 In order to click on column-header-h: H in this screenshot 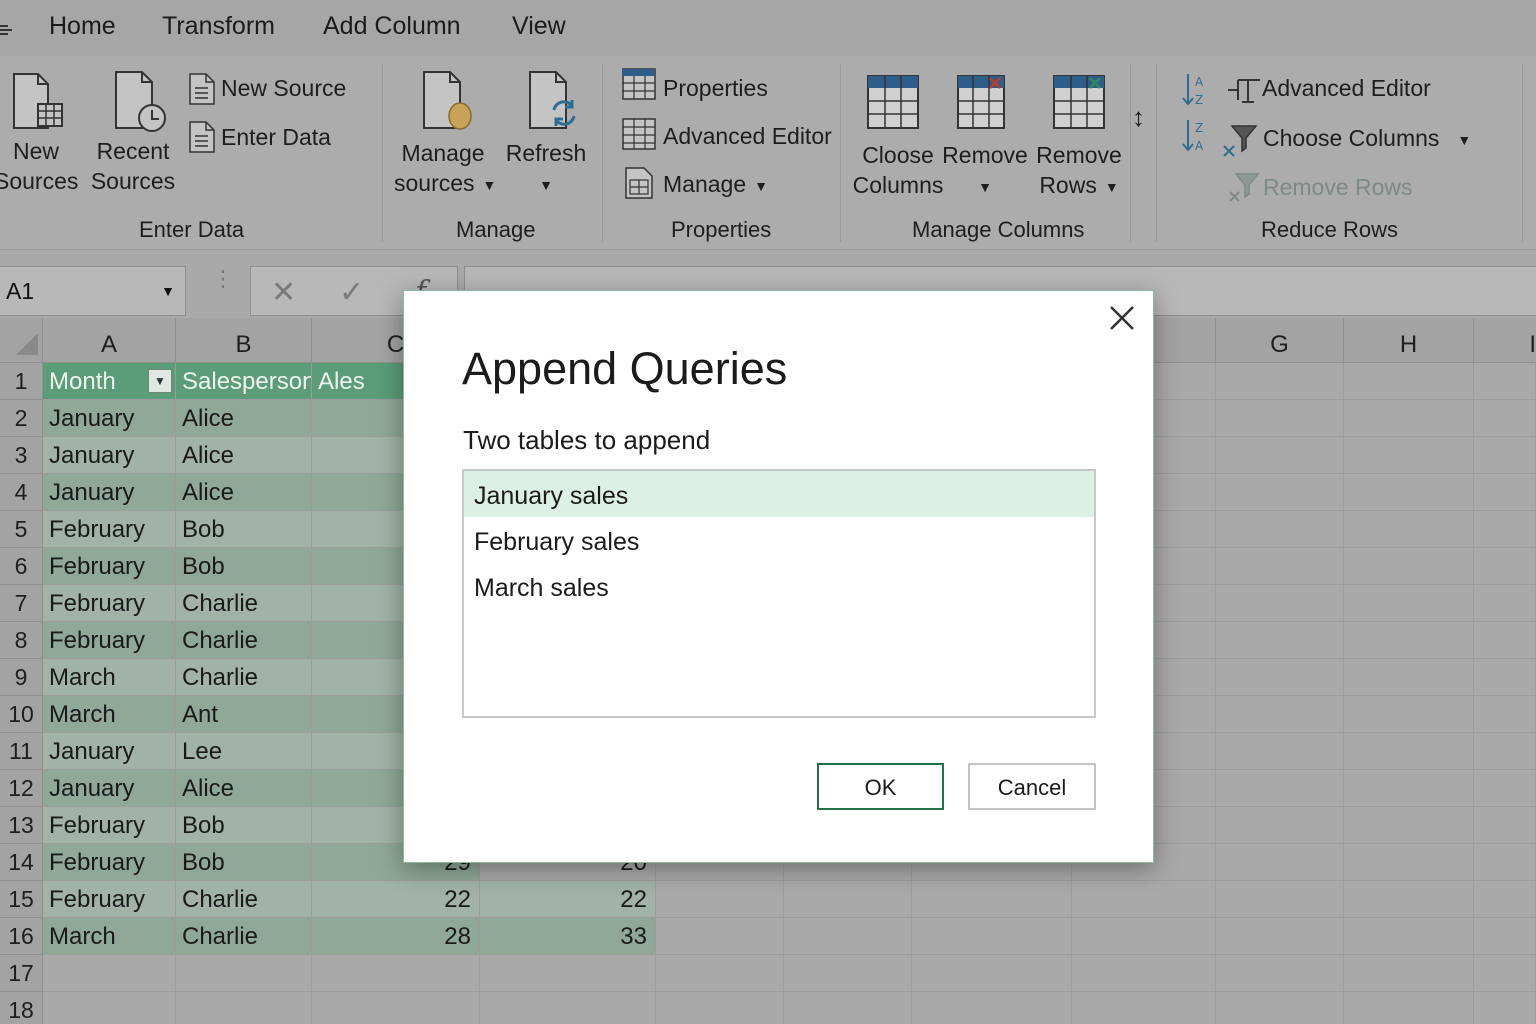, I will do `click(1409, 340)`.